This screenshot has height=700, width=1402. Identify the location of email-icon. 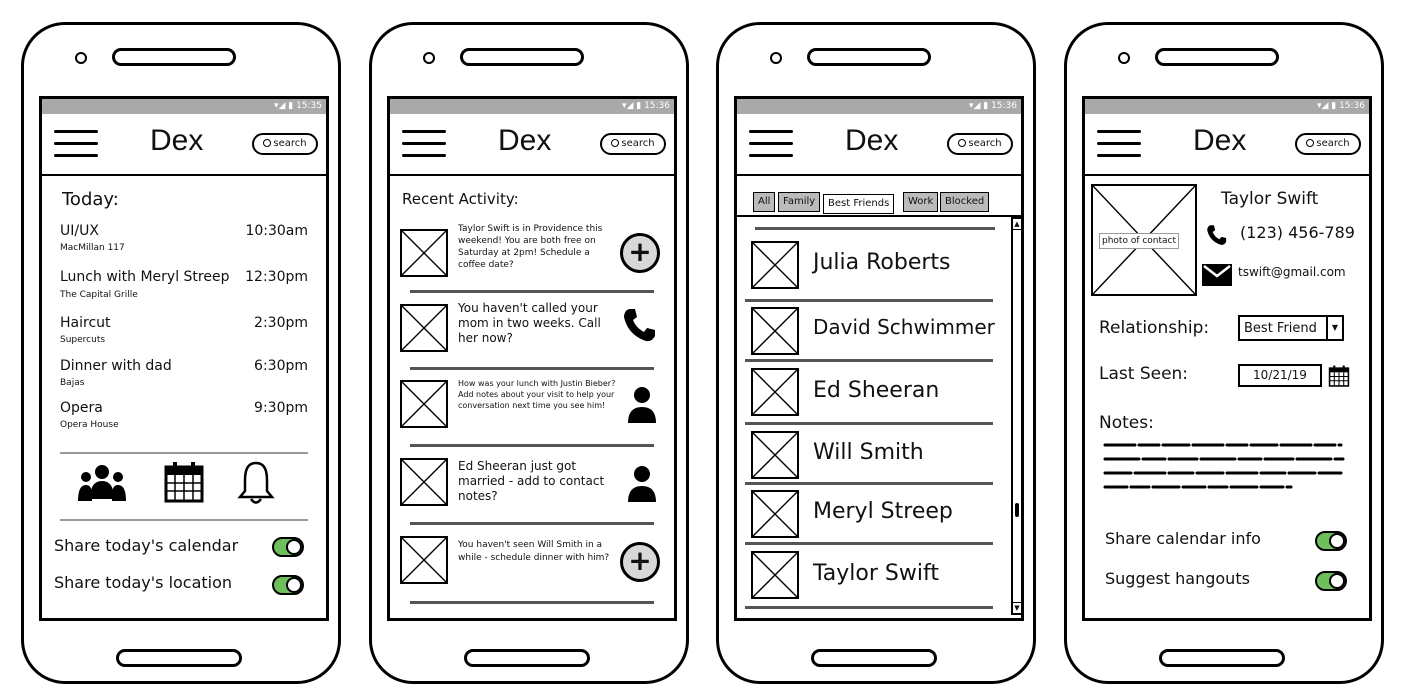
(1217, 275).